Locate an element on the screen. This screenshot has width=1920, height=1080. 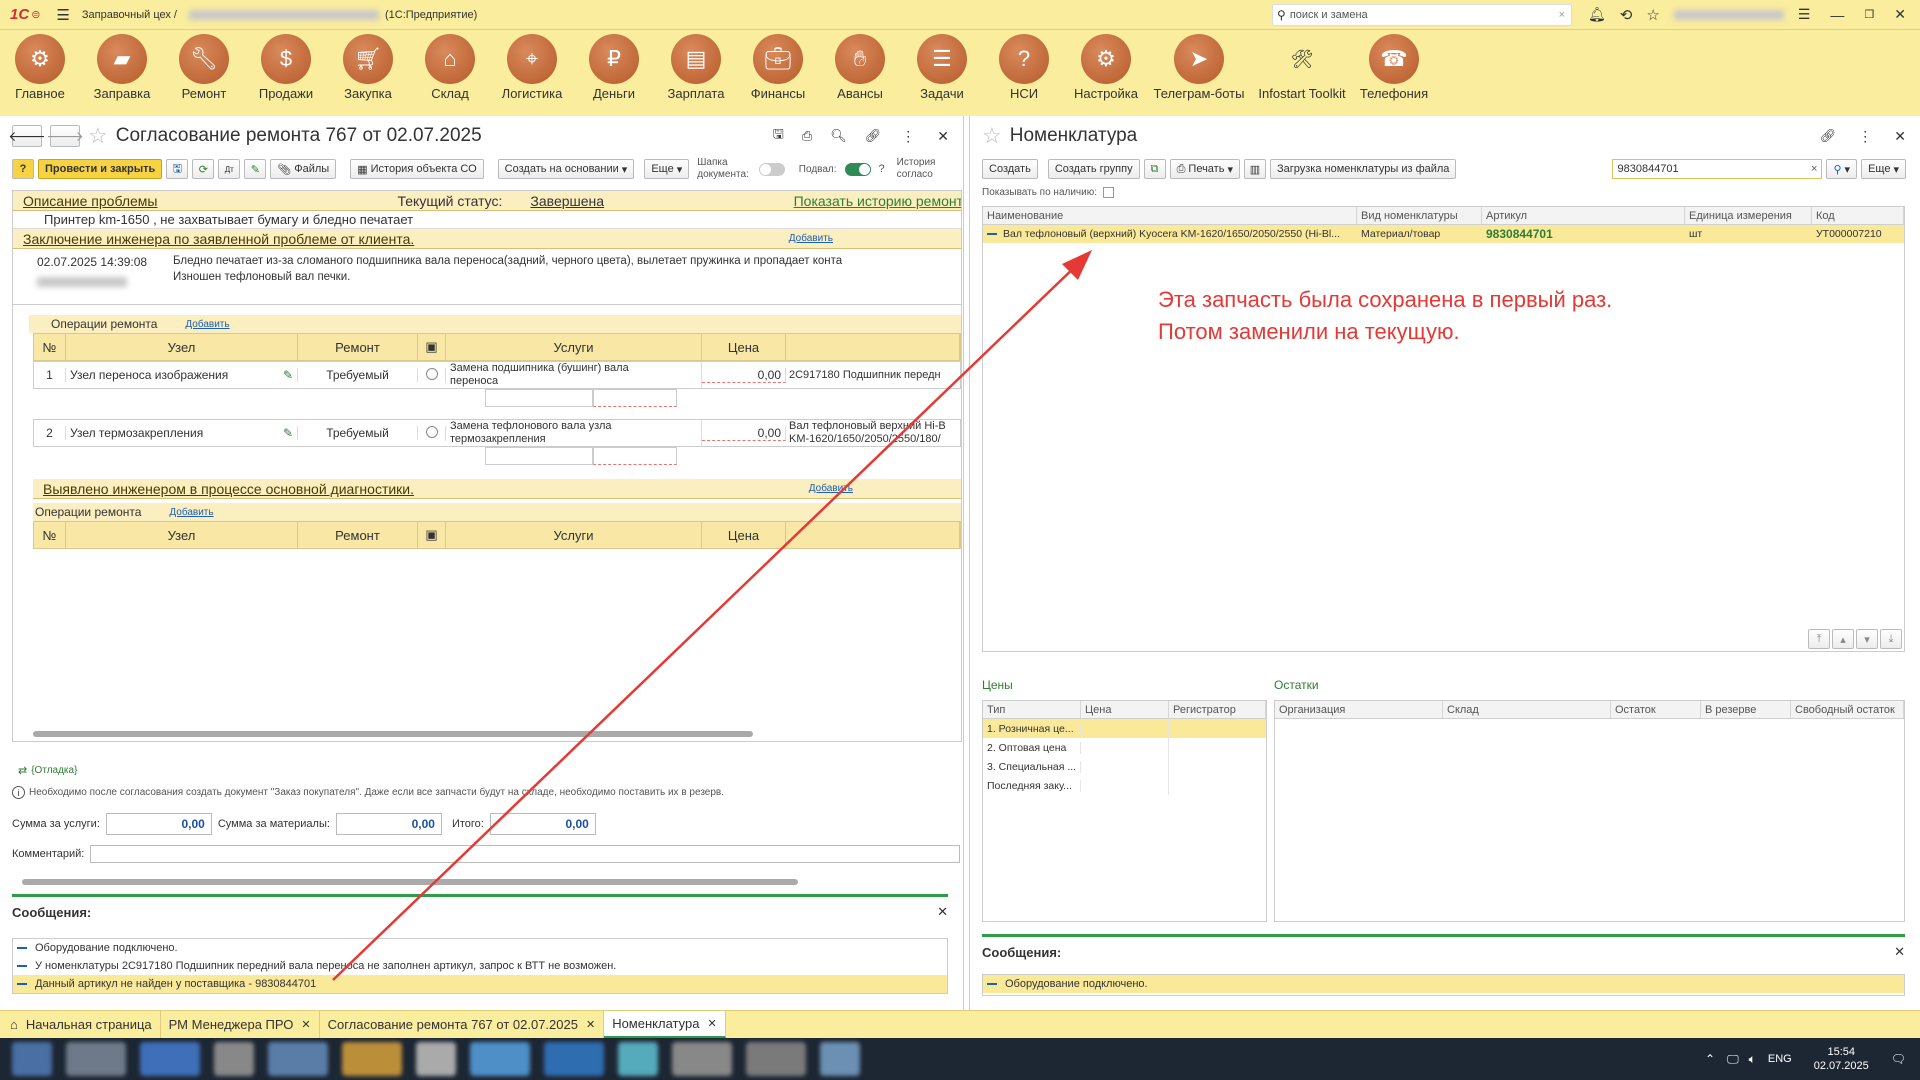
post-icon: ⟳ is located at coordinates (203, 169).